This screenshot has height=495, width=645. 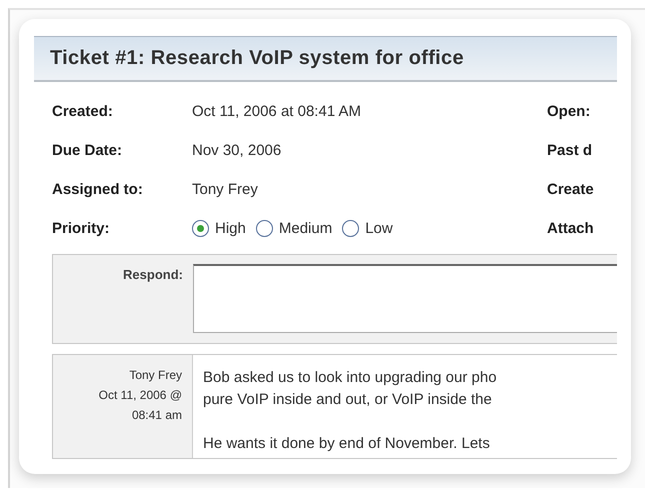 I want to click on priority-radio: Medium, so click(x=297, y=228).